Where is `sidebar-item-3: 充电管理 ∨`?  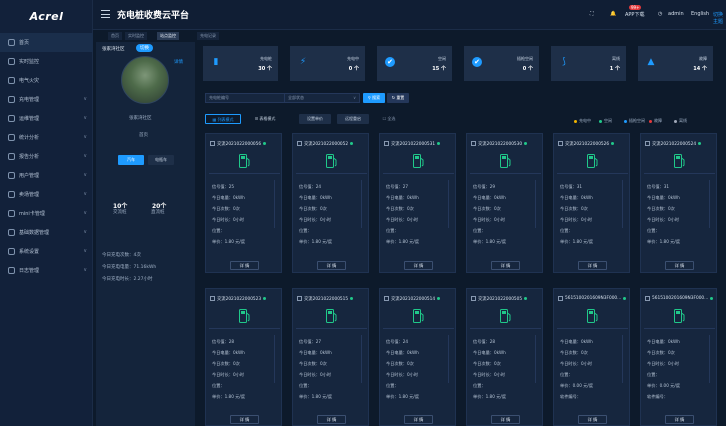 sidebar-item-3: 充电管理 ∨ is located at coordinates (46, 99).